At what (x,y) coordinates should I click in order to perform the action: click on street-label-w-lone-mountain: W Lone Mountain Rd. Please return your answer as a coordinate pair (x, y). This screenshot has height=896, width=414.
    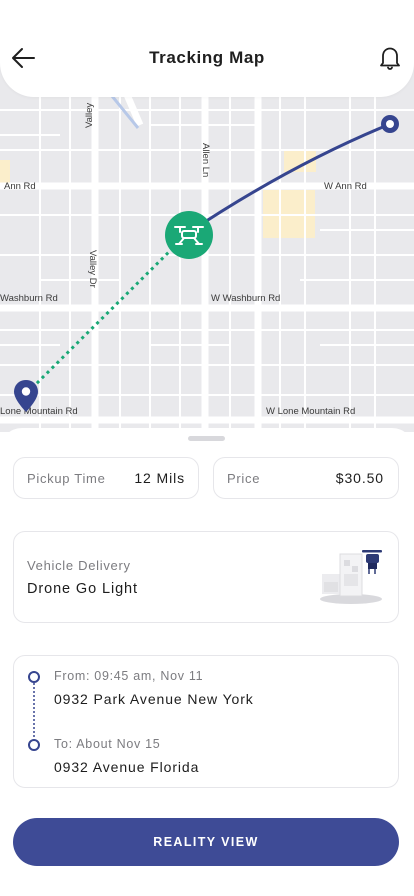
    Looking at the image, I should click on (311, 411).